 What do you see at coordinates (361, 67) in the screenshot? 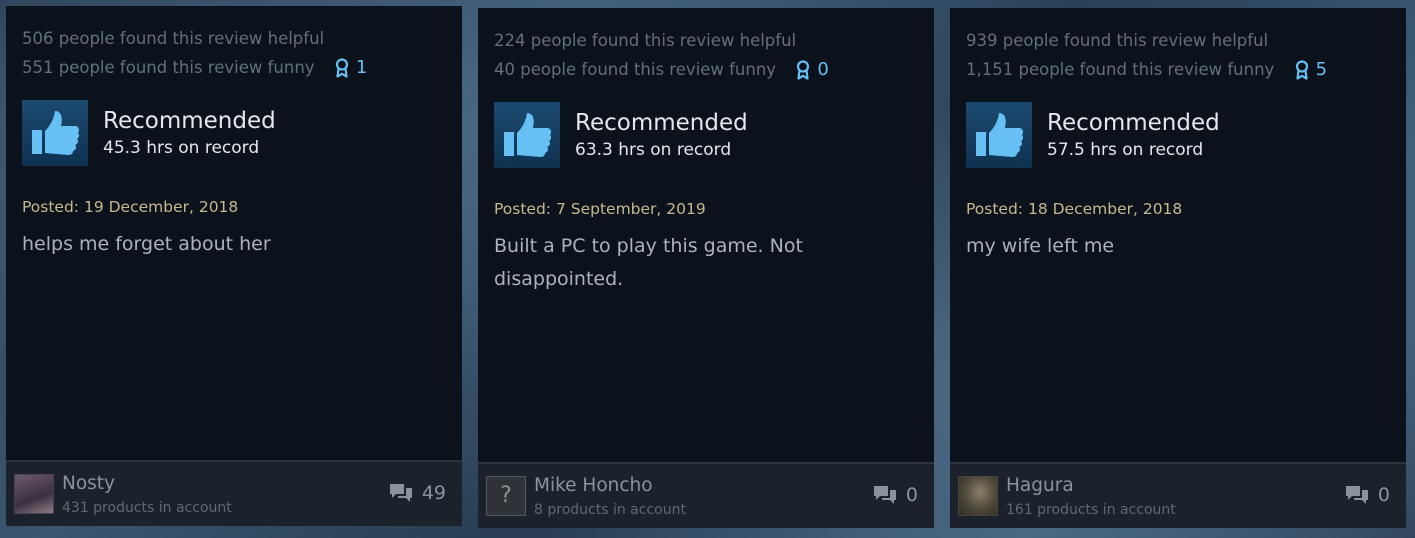
I see `award-count: 1` at bounding box center [361, 67].